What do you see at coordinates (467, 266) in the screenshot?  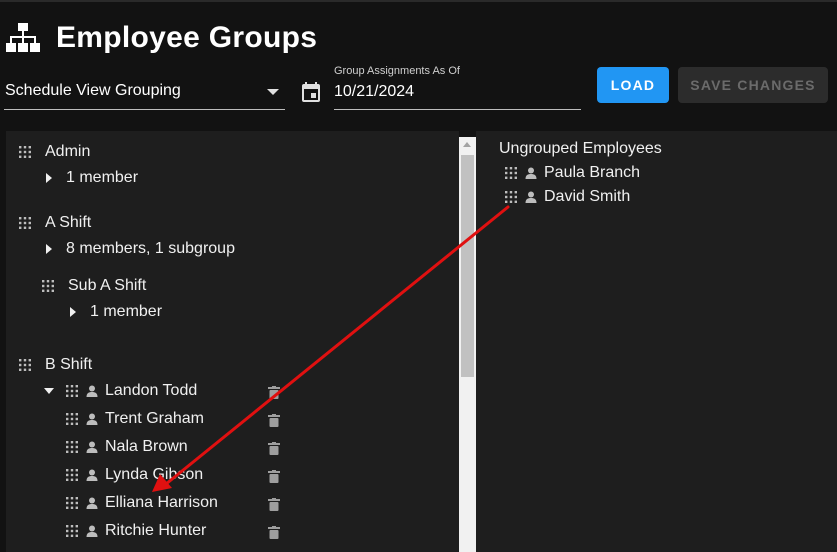 I see `scrollbar-thumb` at bounding box center [467, 266].